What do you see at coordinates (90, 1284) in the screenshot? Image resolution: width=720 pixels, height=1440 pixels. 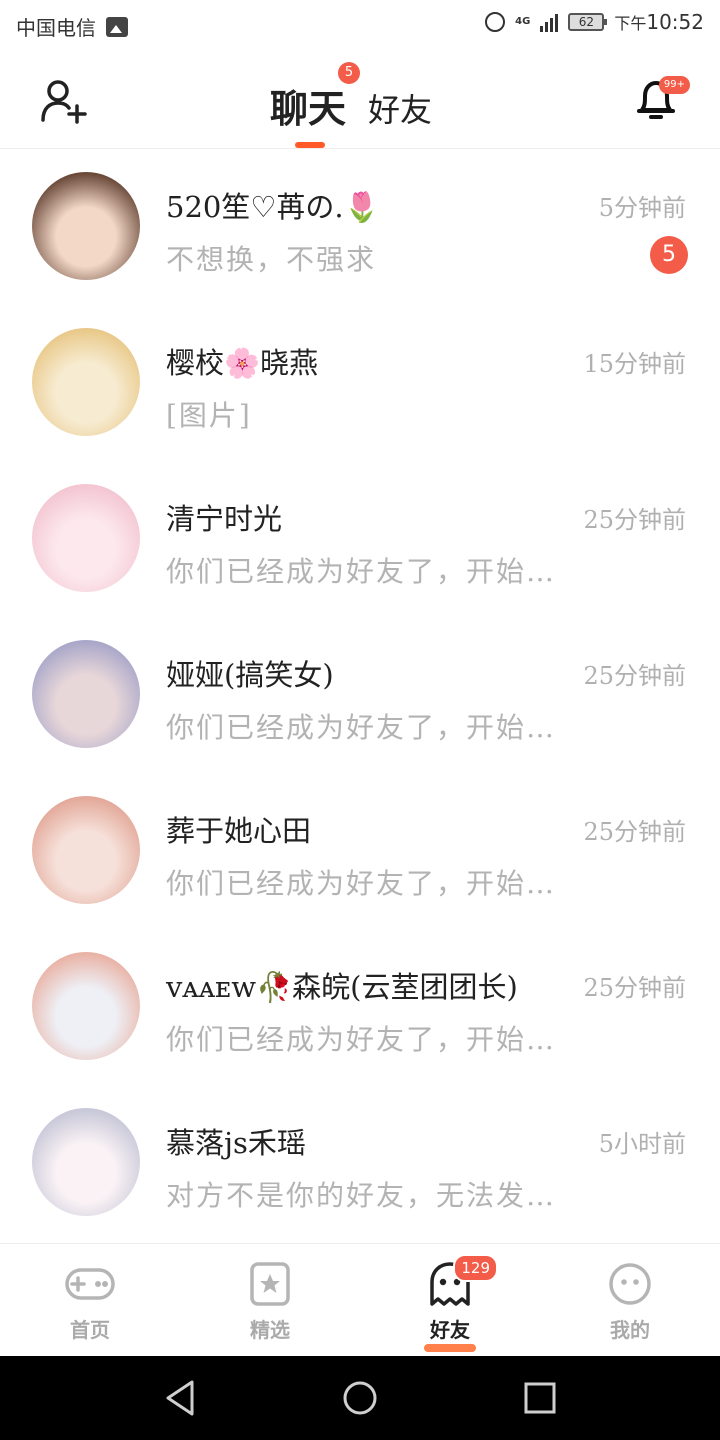 I see `gamepad-icon` at bounding box center [90, 1284].